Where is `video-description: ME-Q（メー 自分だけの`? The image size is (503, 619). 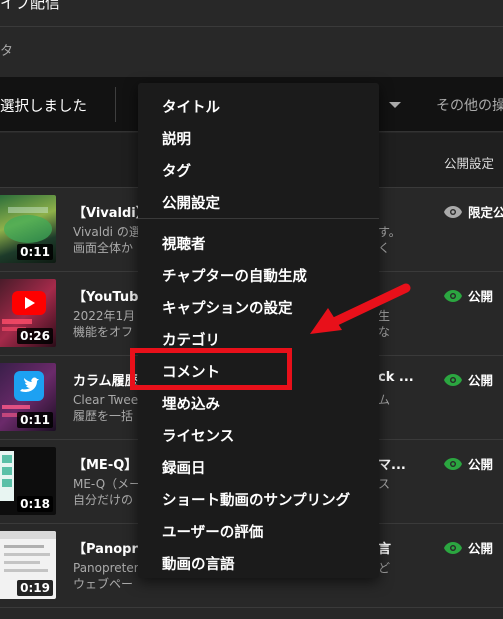 video-description: ME-Q（メー 自分だけの is located at coordinates (107, 492).